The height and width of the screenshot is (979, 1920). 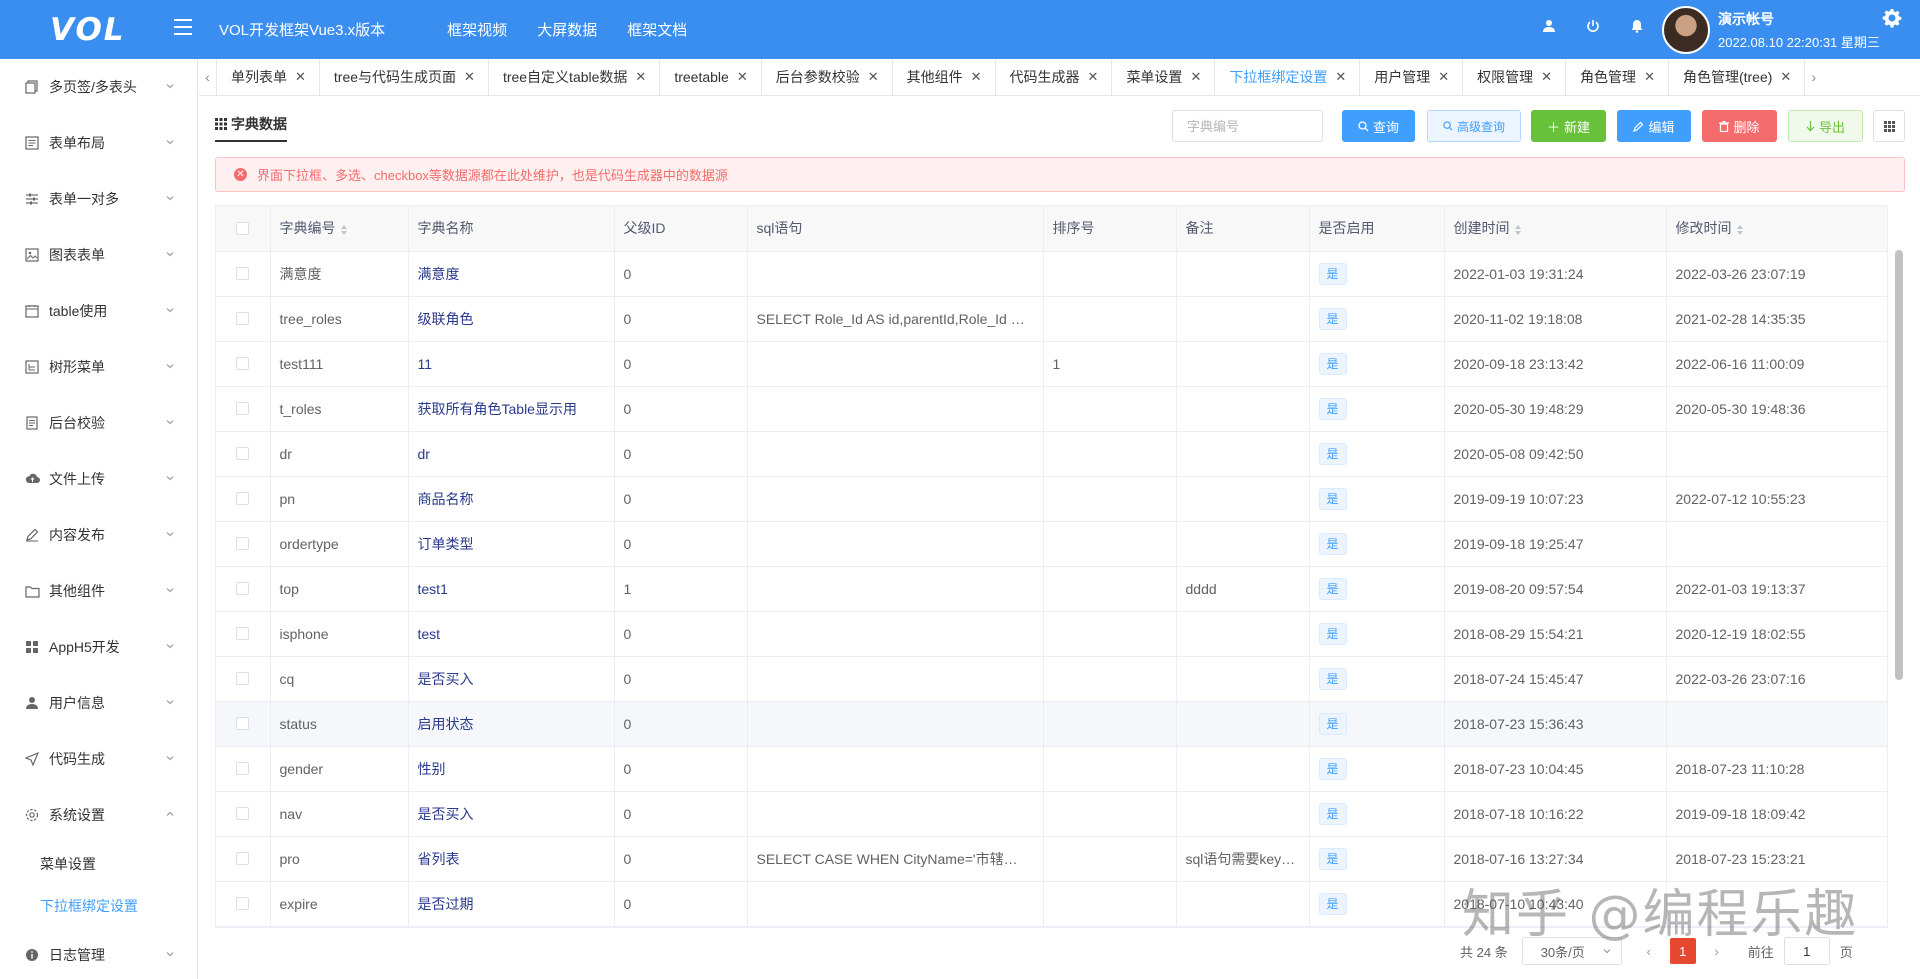 What do you see at coordinates (243, 228) in the screenshot?
I see `select-all-checkbox` at bounding box center [243, 228].